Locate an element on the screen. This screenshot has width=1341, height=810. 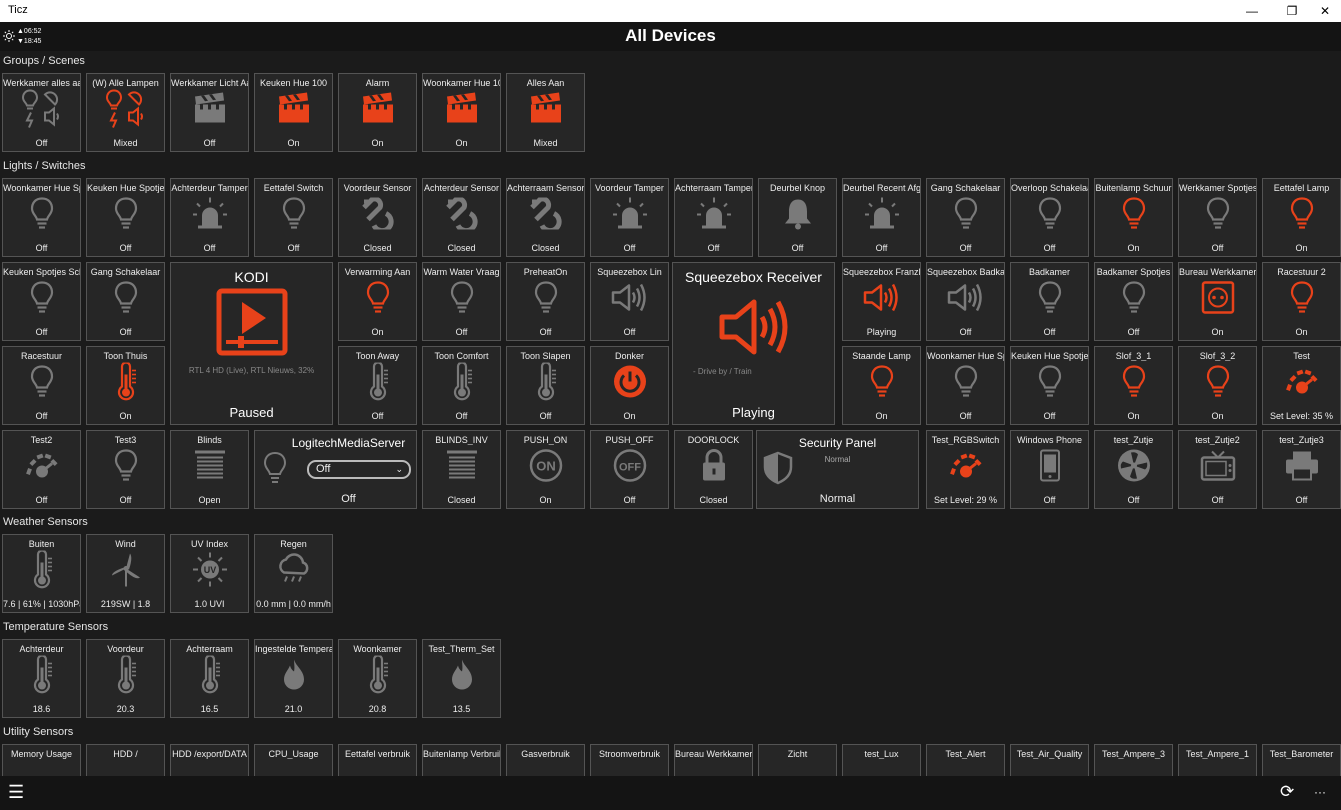
device-tile-verwarming-aan: Verwarming Aan On is located at coordinates (377, 301).